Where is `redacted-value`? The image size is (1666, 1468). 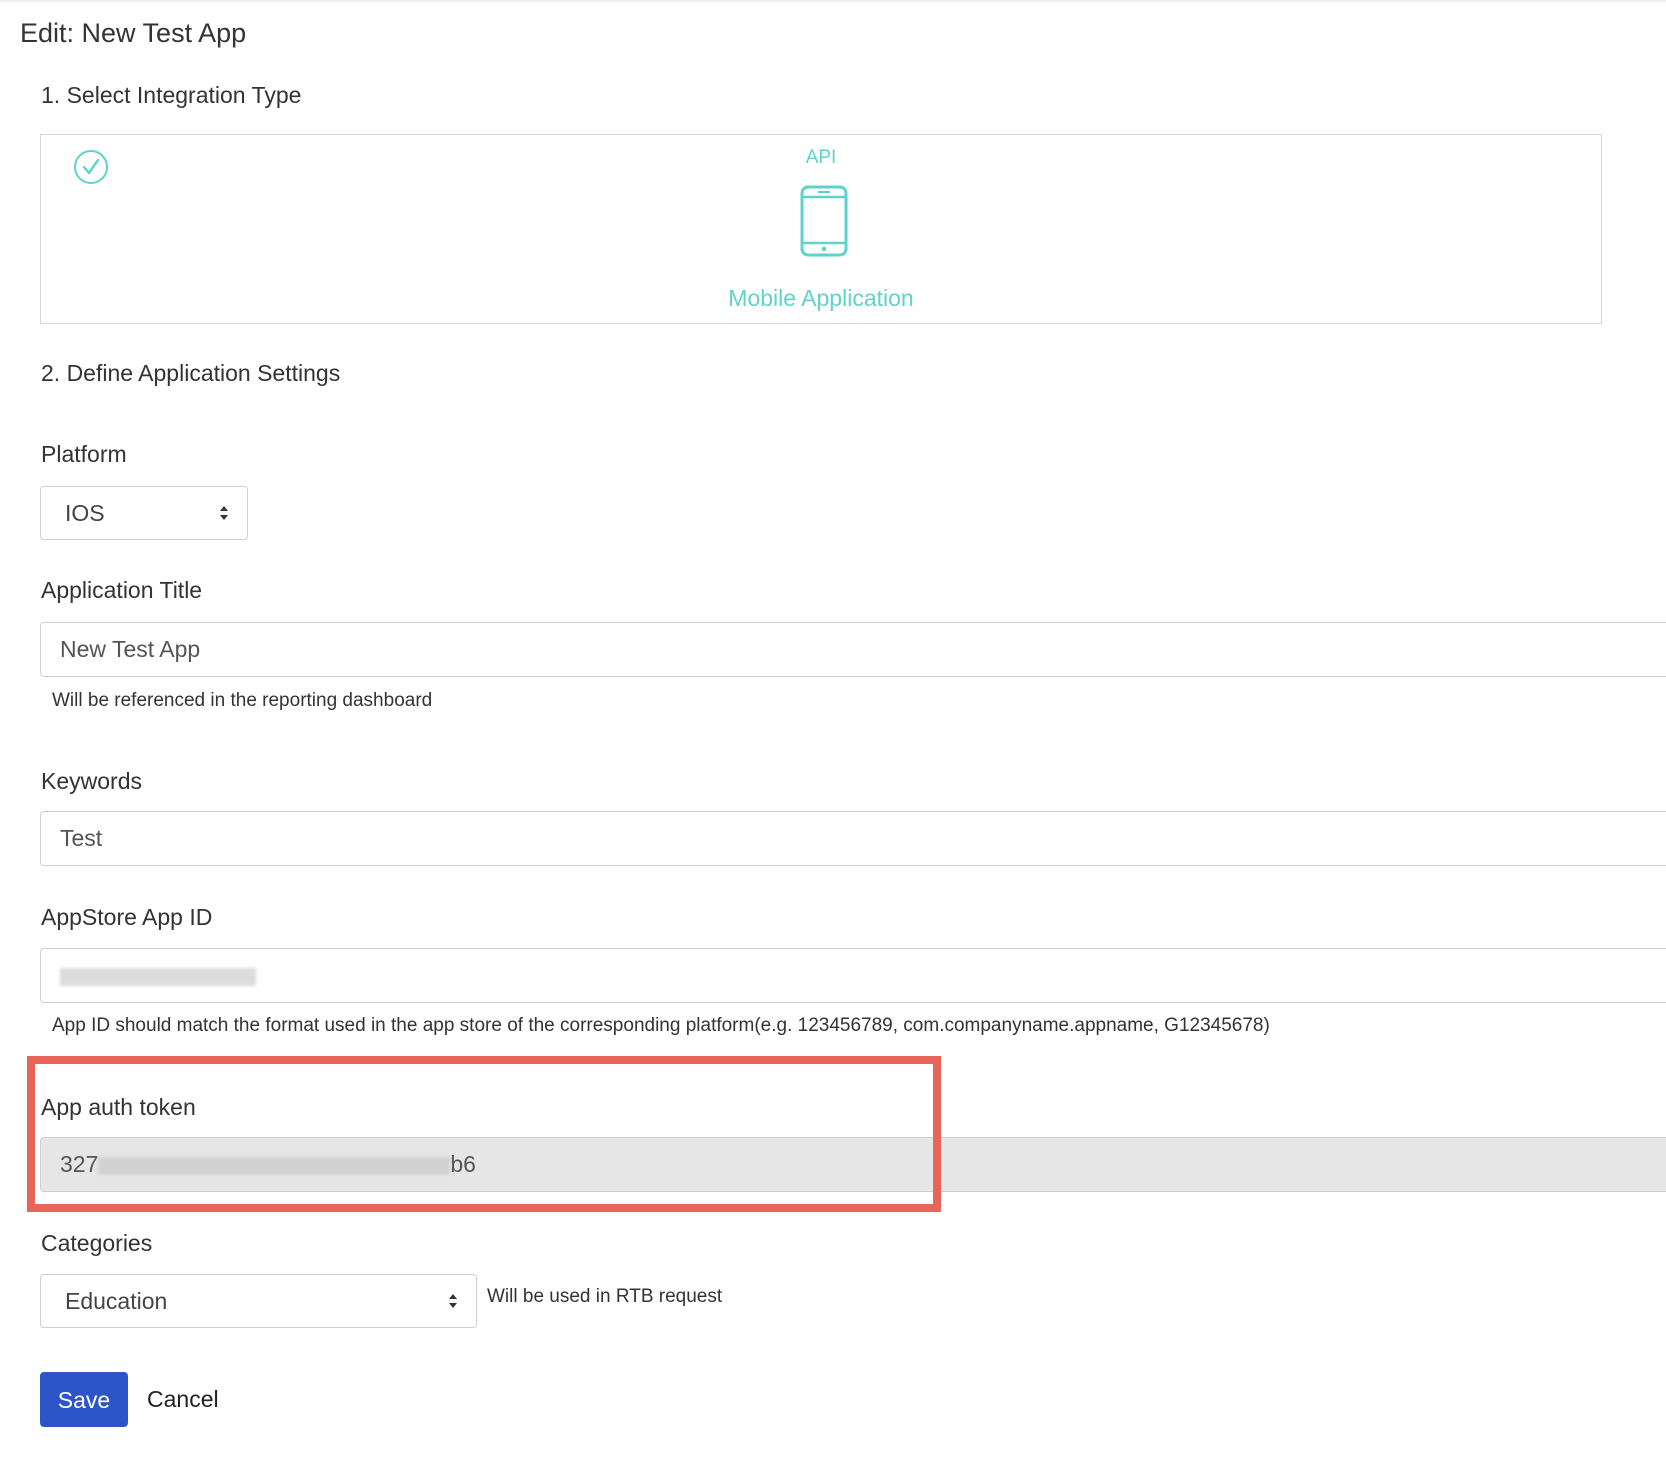
redacted-value is located at coordinates (158, 976).